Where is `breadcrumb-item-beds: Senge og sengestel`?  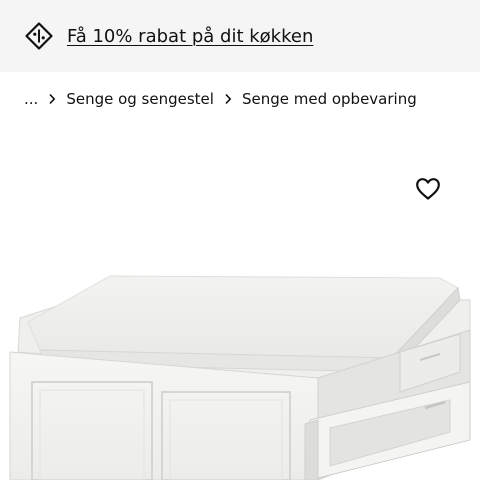
breadcrumb-item-beds: Senge og sengestel is located at coordinates (140, 99).